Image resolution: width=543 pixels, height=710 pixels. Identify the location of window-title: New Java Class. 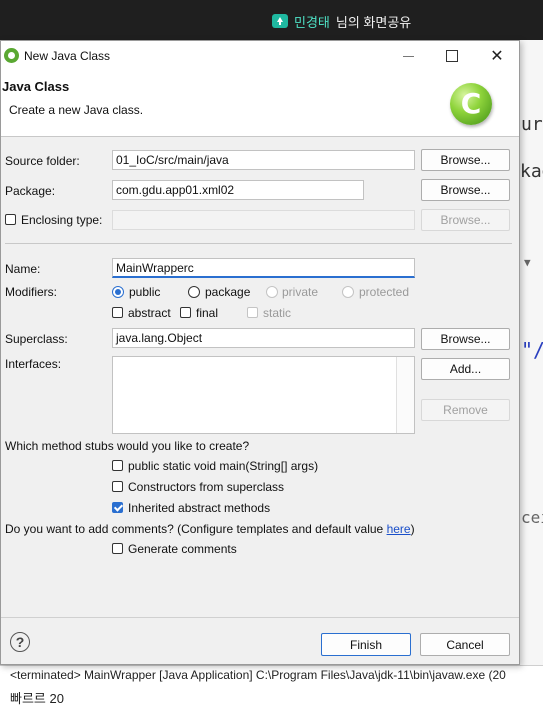
(67, 56).